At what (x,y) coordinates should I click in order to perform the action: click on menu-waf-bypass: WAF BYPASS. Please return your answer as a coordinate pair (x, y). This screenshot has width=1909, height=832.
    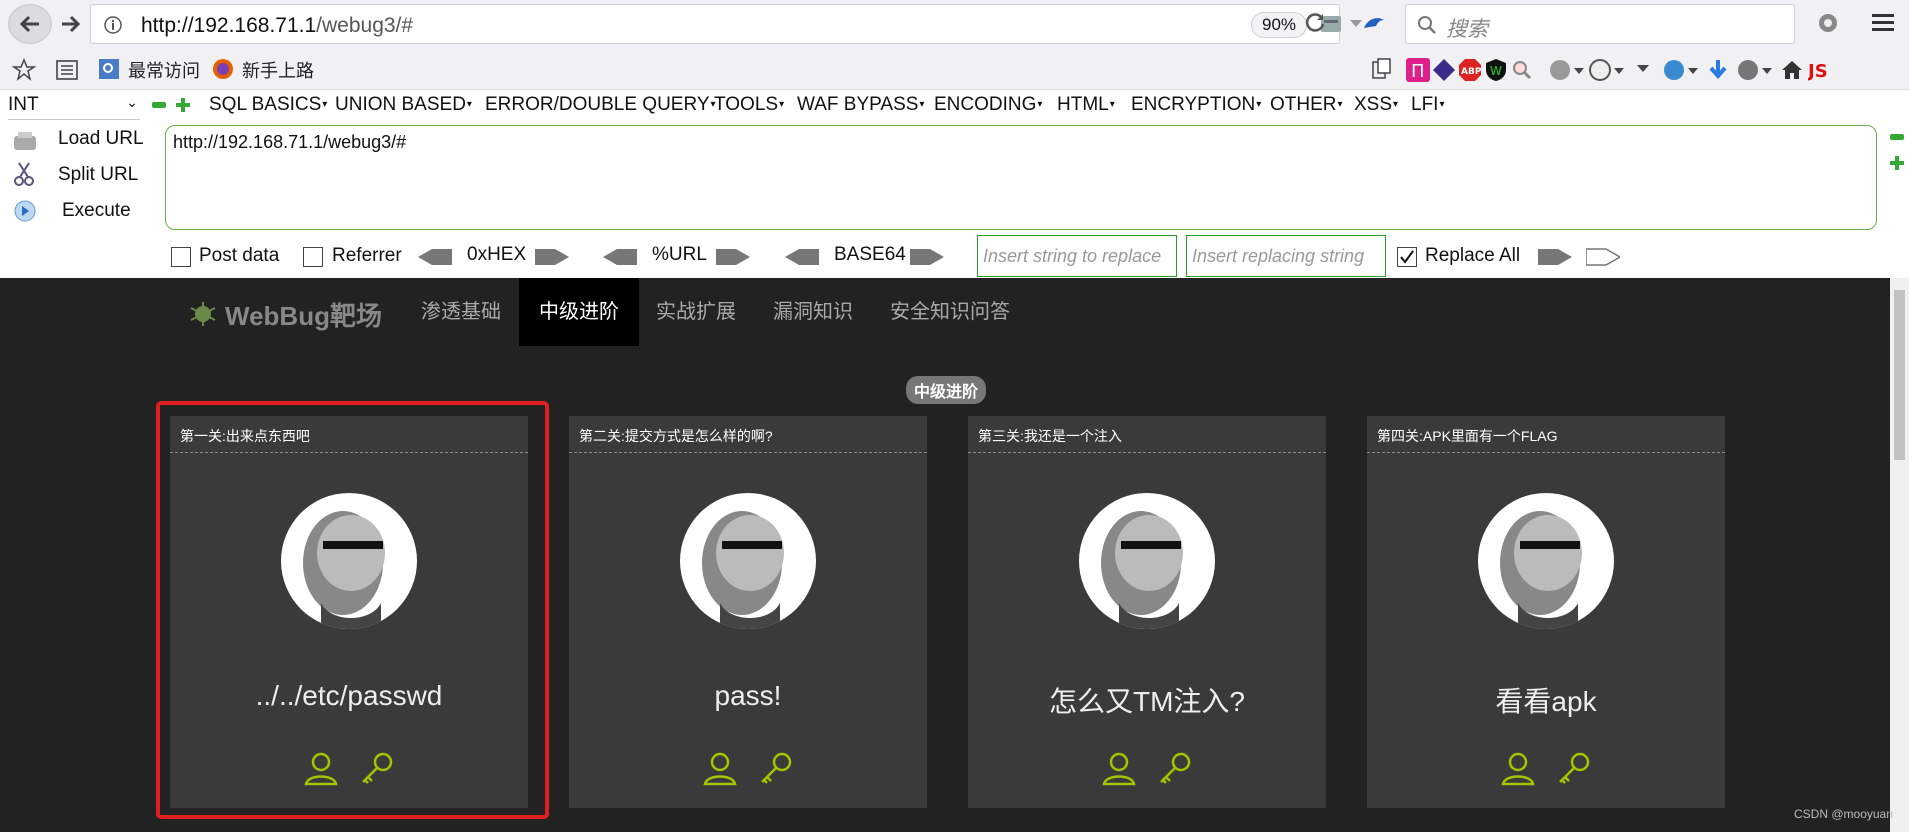
    Looking at the image, I should click on (860, 105).